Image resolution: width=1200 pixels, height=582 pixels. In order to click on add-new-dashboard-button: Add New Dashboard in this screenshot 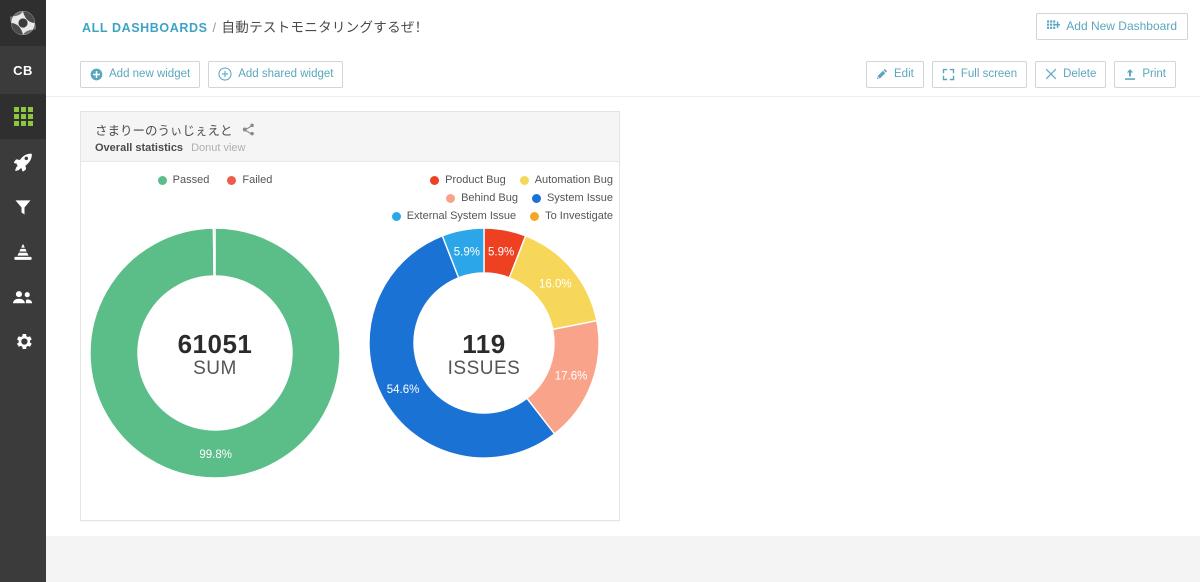, I will do `click(1112, 26)`.